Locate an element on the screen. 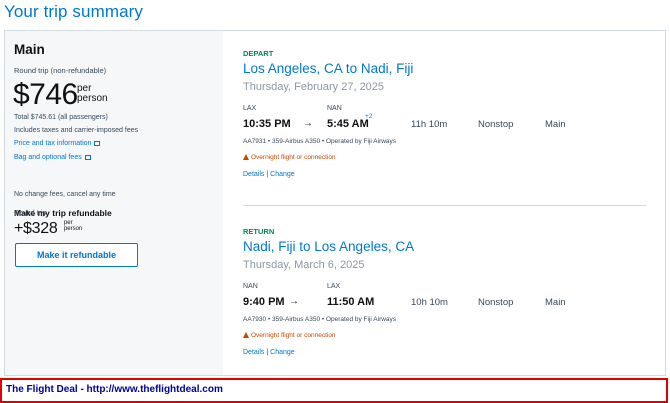 Image resolution: width=670 pixels, height=403 pixels. arrive-time: 11:50 AM is located at coordinates (351, 302).